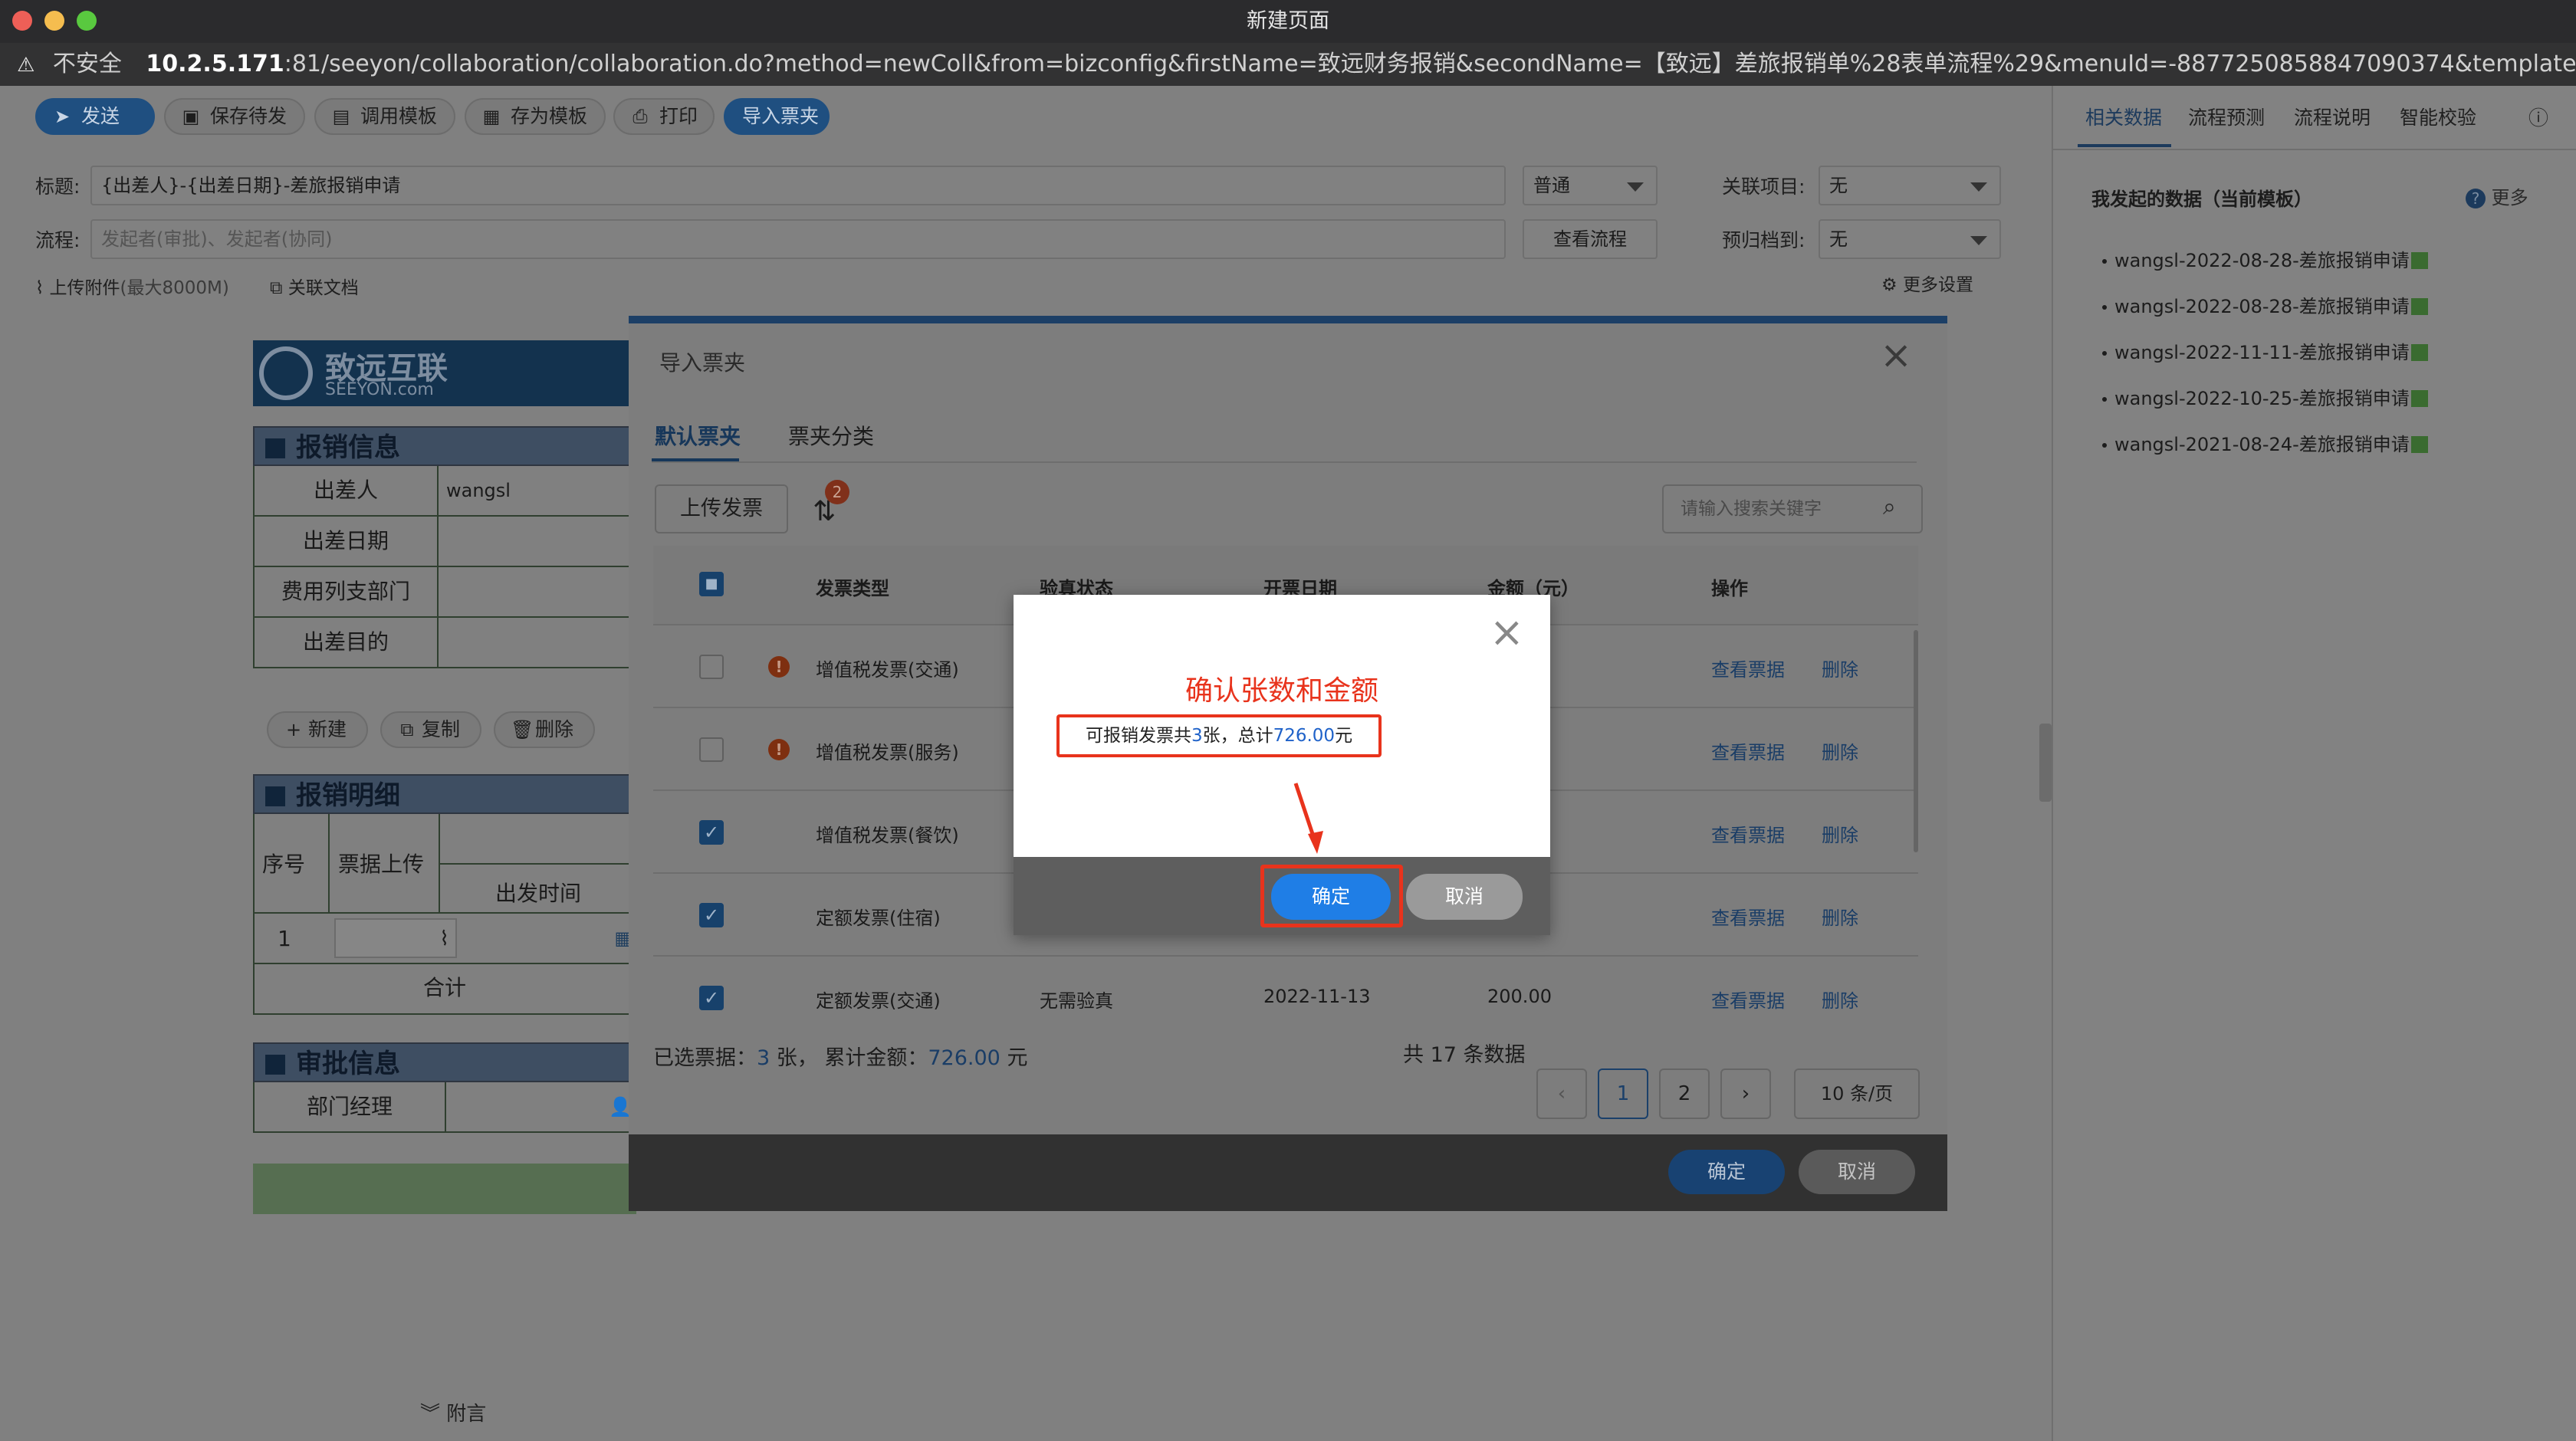 This screenshot has width=2576, height=1441. Describe the element at coordinates (22, 21) in the screenshot. I see `close-window-icon` at that location.